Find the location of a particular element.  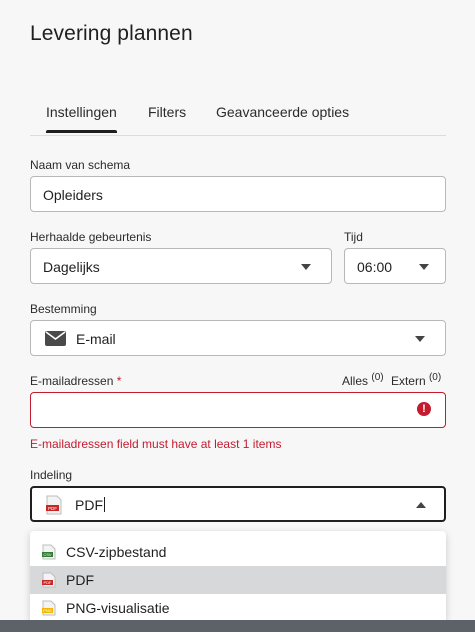

format-option-label: CSV-zipbestand is located at coordinates (116, 552).